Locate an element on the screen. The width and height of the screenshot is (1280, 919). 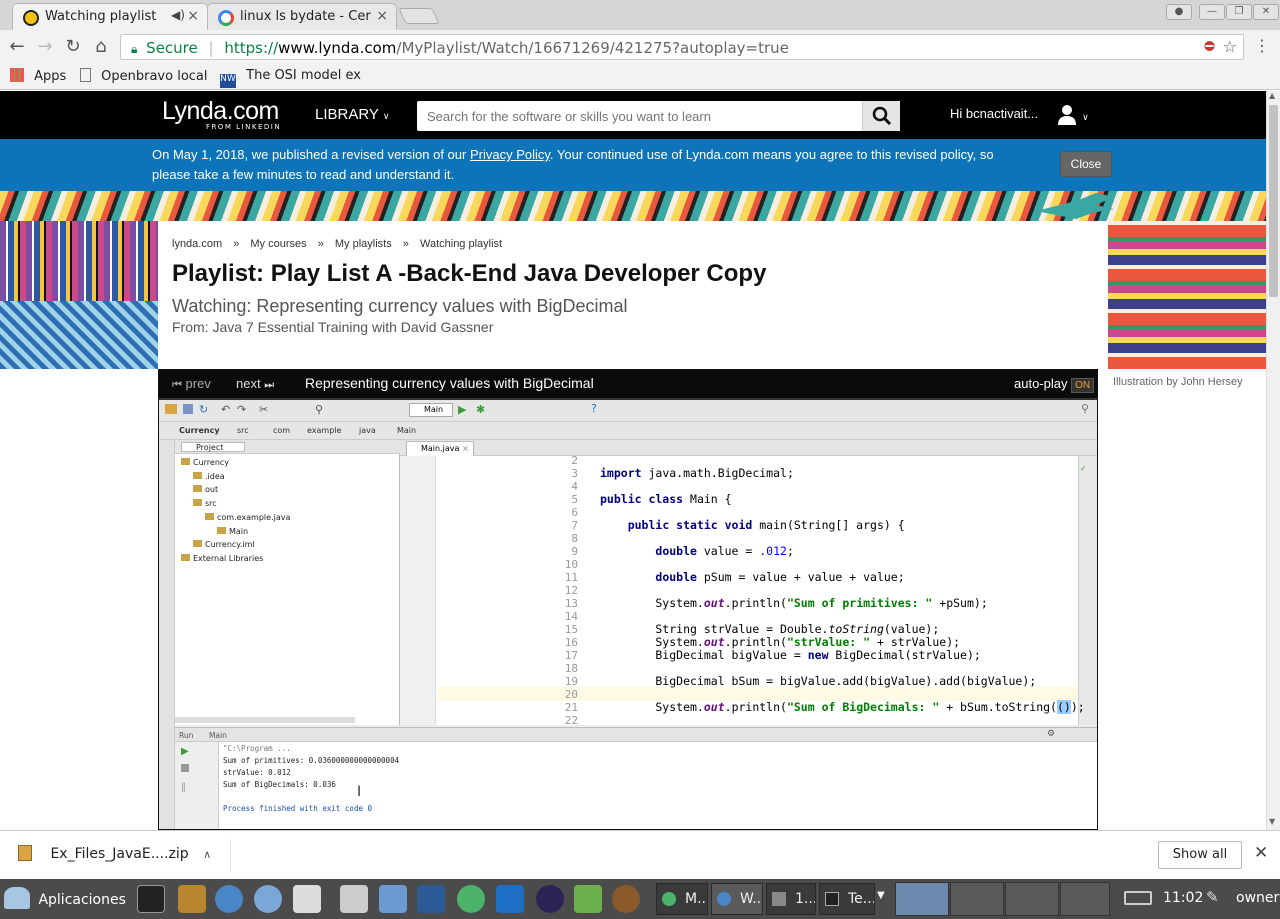
search-button is located at coordinates (881, 116).